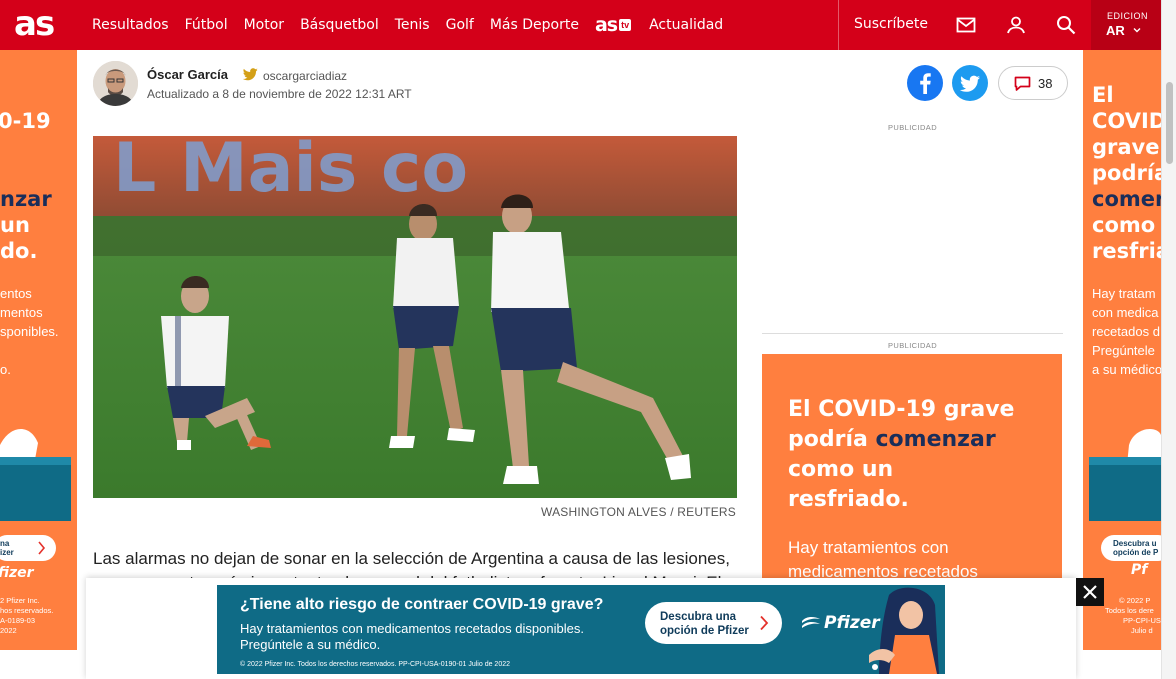  What do you see at coordinates (1126, 199) in the screenshot?
I see `right-ad-headline-5: comen` at bounding box center [1126, 199].